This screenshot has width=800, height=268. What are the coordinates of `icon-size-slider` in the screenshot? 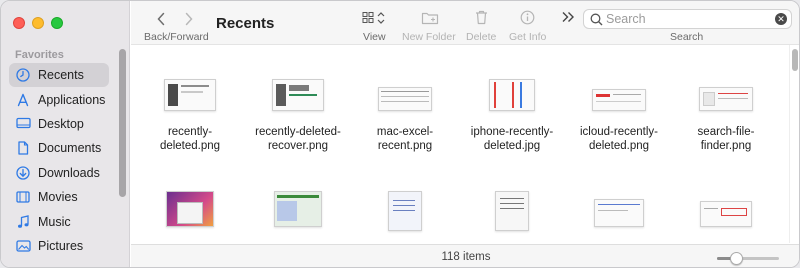 It's located at (748, 258).